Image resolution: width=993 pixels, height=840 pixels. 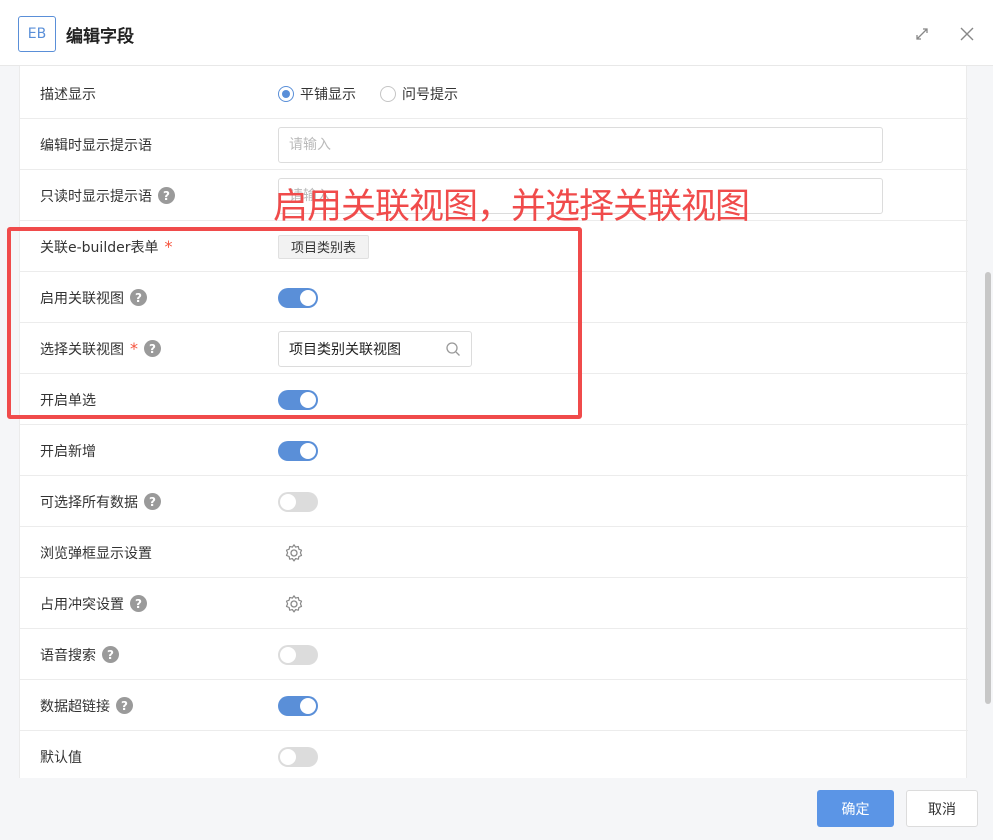 I want to click on row-label-wrap: 选择关联视图 * ?, so click(x=100, y=348).